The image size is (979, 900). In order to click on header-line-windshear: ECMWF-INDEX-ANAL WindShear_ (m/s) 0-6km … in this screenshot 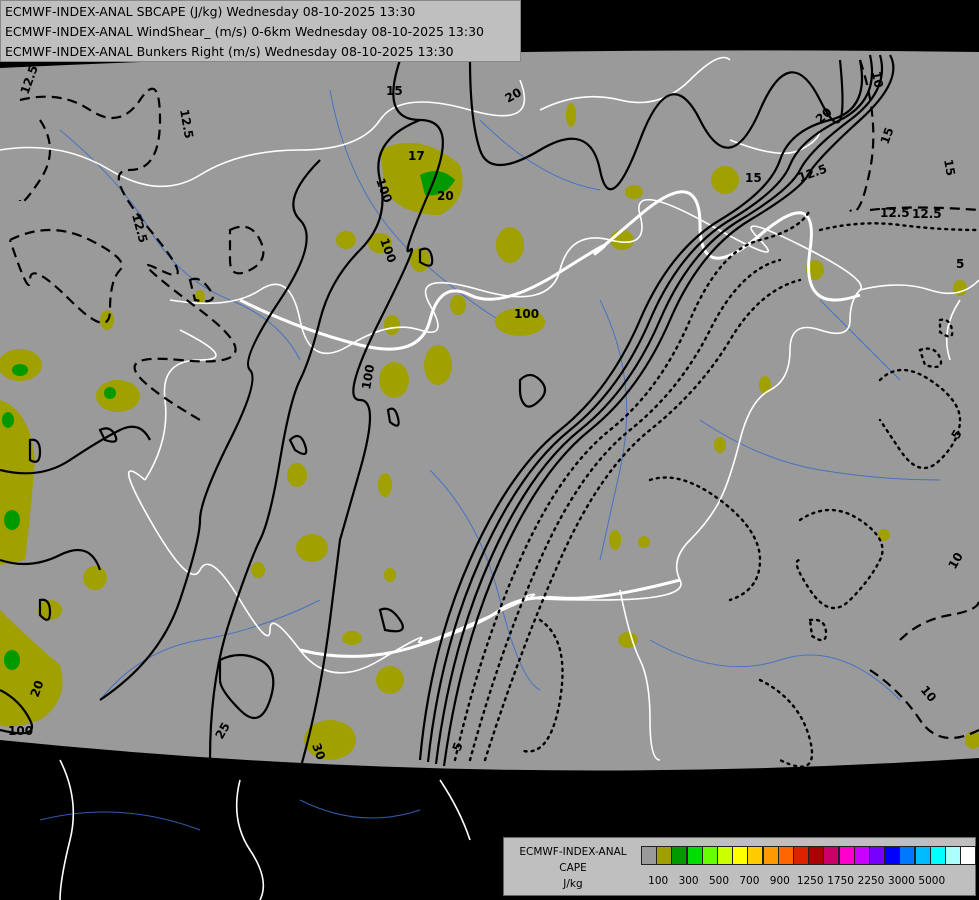, I will do `click(244, 31)`.